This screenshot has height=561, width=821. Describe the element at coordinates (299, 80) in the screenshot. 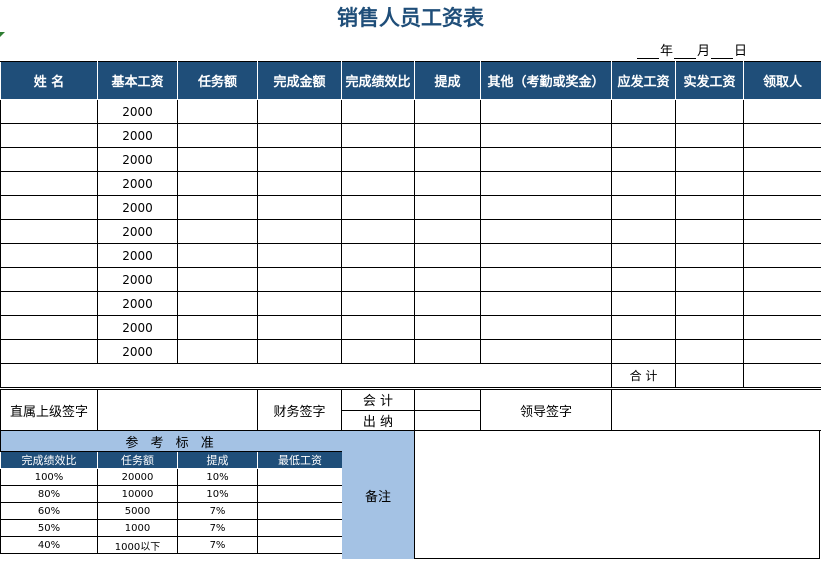

I see `header-completed-amount: 完成金额` at that location.